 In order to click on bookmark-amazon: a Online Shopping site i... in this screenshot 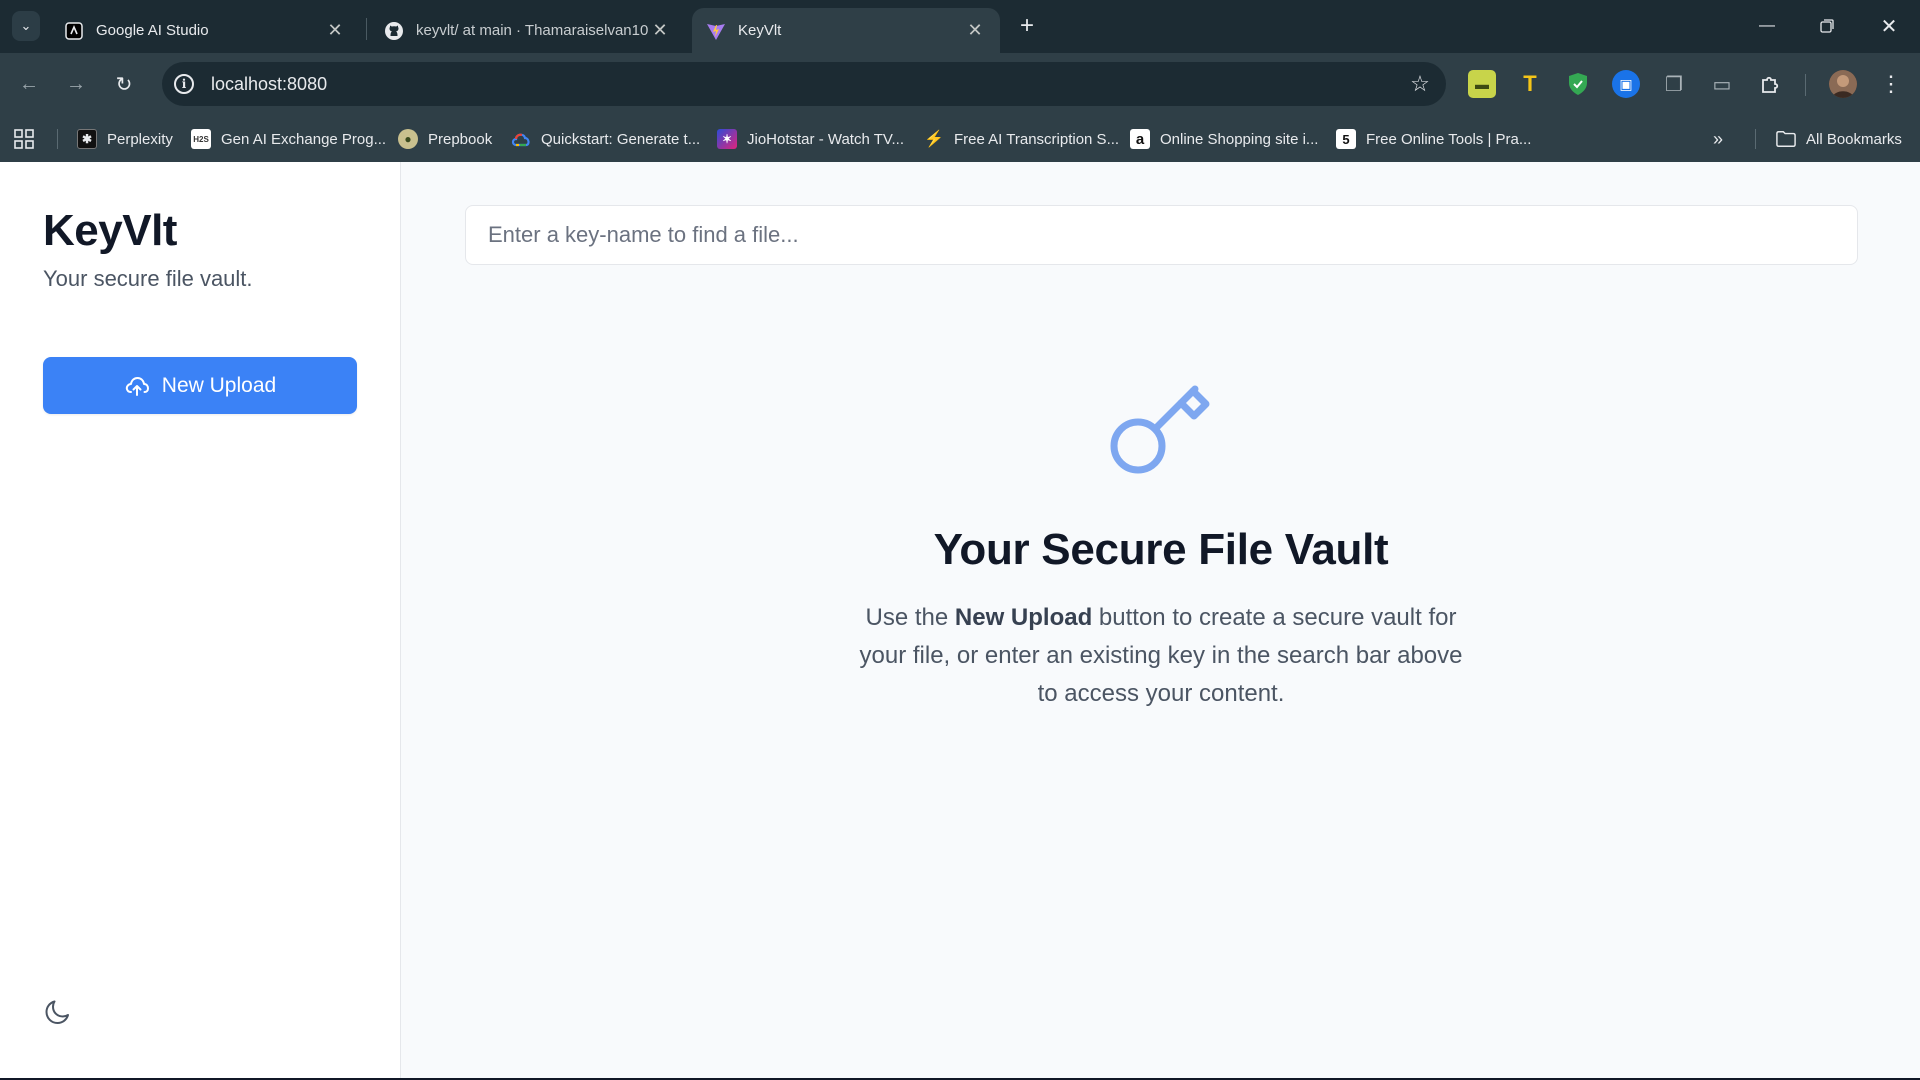, I will do `click(1224, 139)`.